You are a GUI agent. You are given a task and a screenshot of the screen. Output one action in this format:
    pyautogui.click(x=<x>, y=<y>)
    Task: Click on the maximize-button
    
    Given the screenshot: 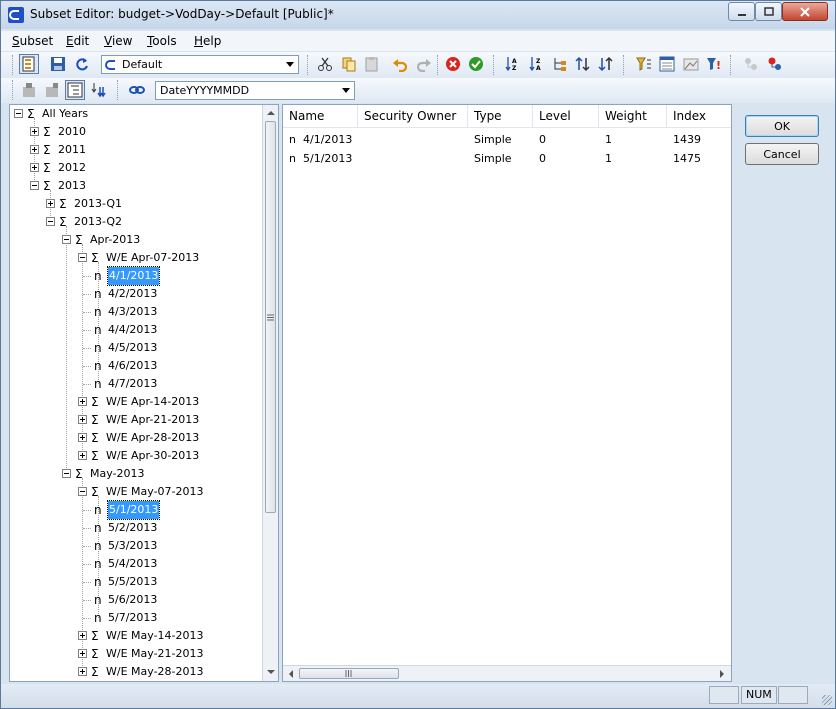 What is the action you would take?
    pyautogui.click(x=768, y=11)
    